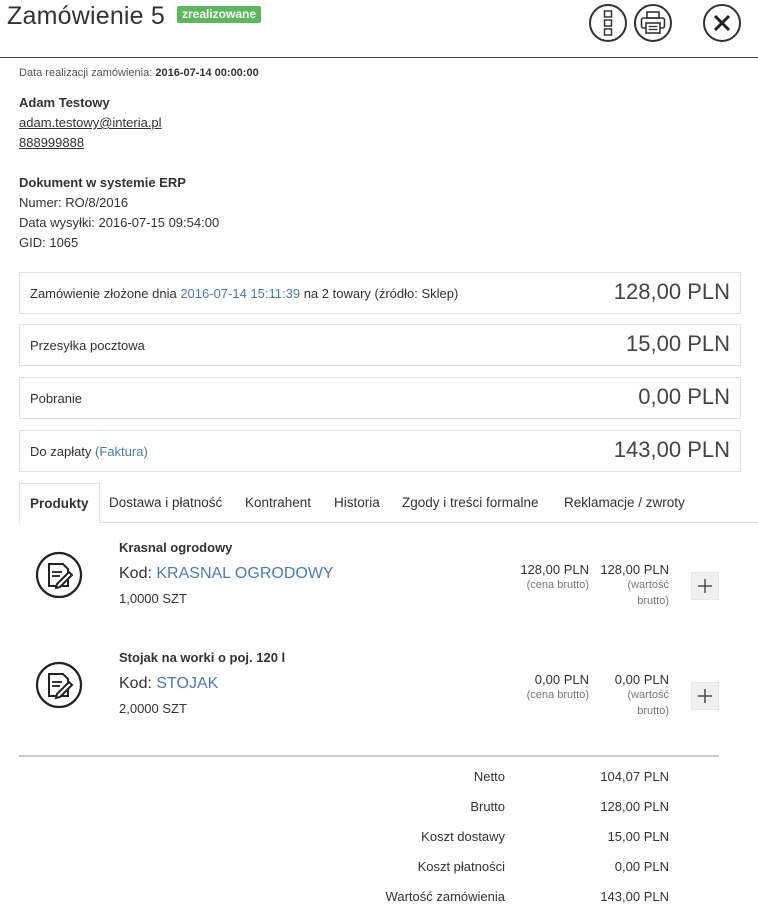 Image resolution: width=758 pixels, height=911 pixels. I want to click on total-label: Wartość zamówienia, so click(445, 896).